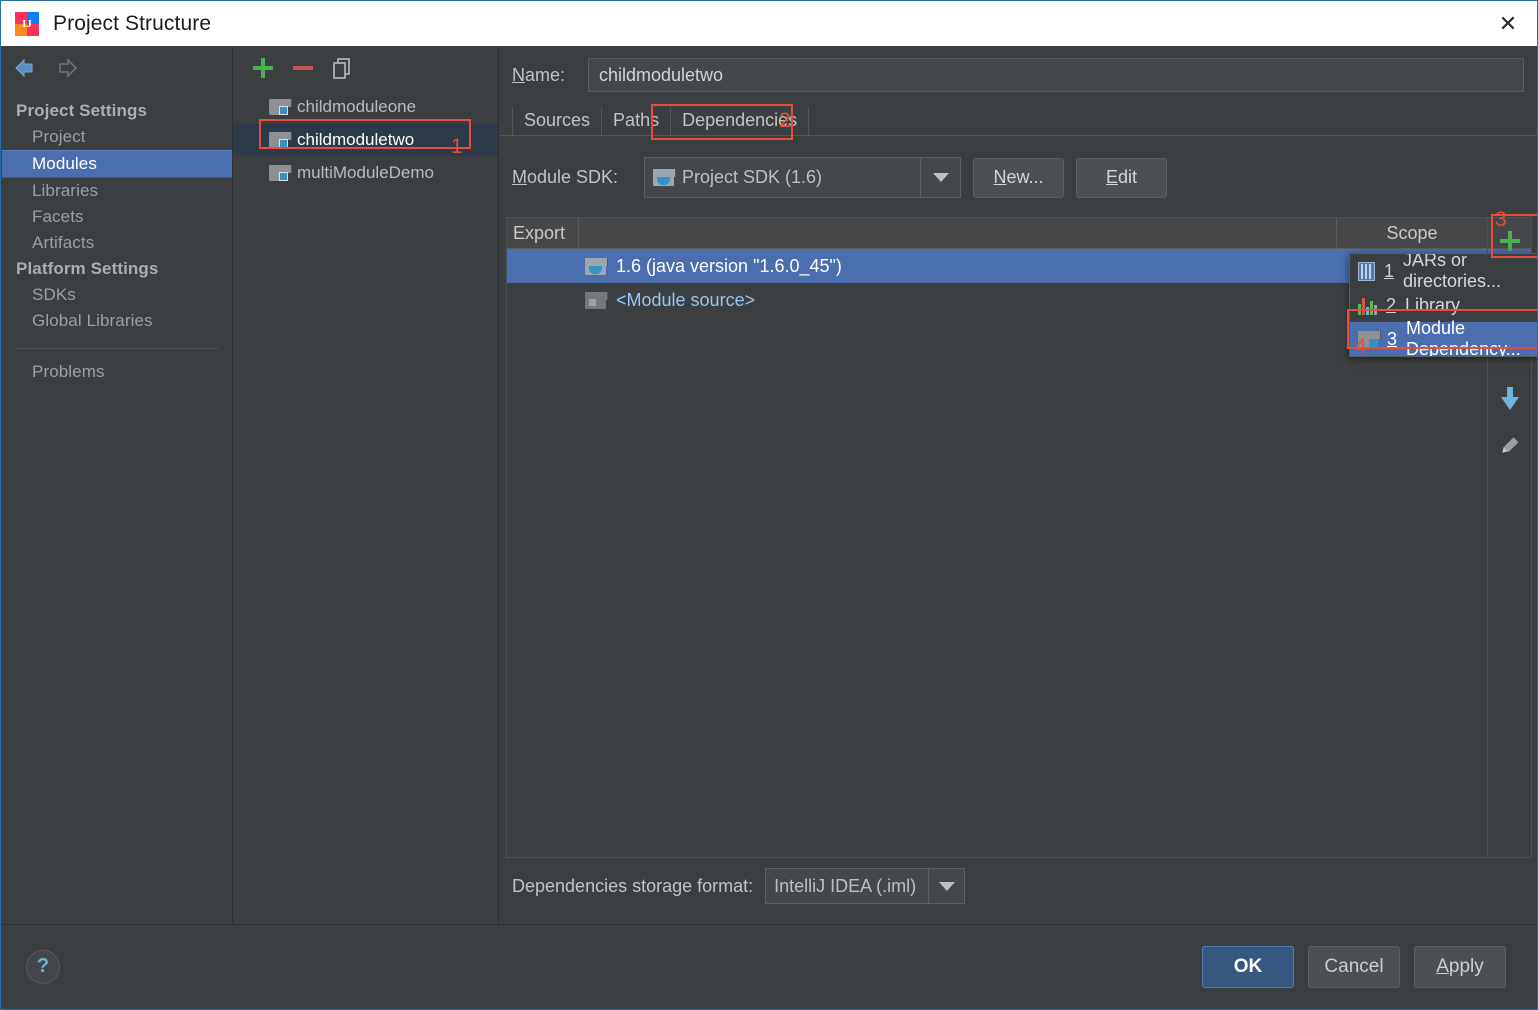  What do you see at coordinates (1392, 338) in the screenshot?
I see `menu-mnemonic: 3` at bounding box center [1392, 338].